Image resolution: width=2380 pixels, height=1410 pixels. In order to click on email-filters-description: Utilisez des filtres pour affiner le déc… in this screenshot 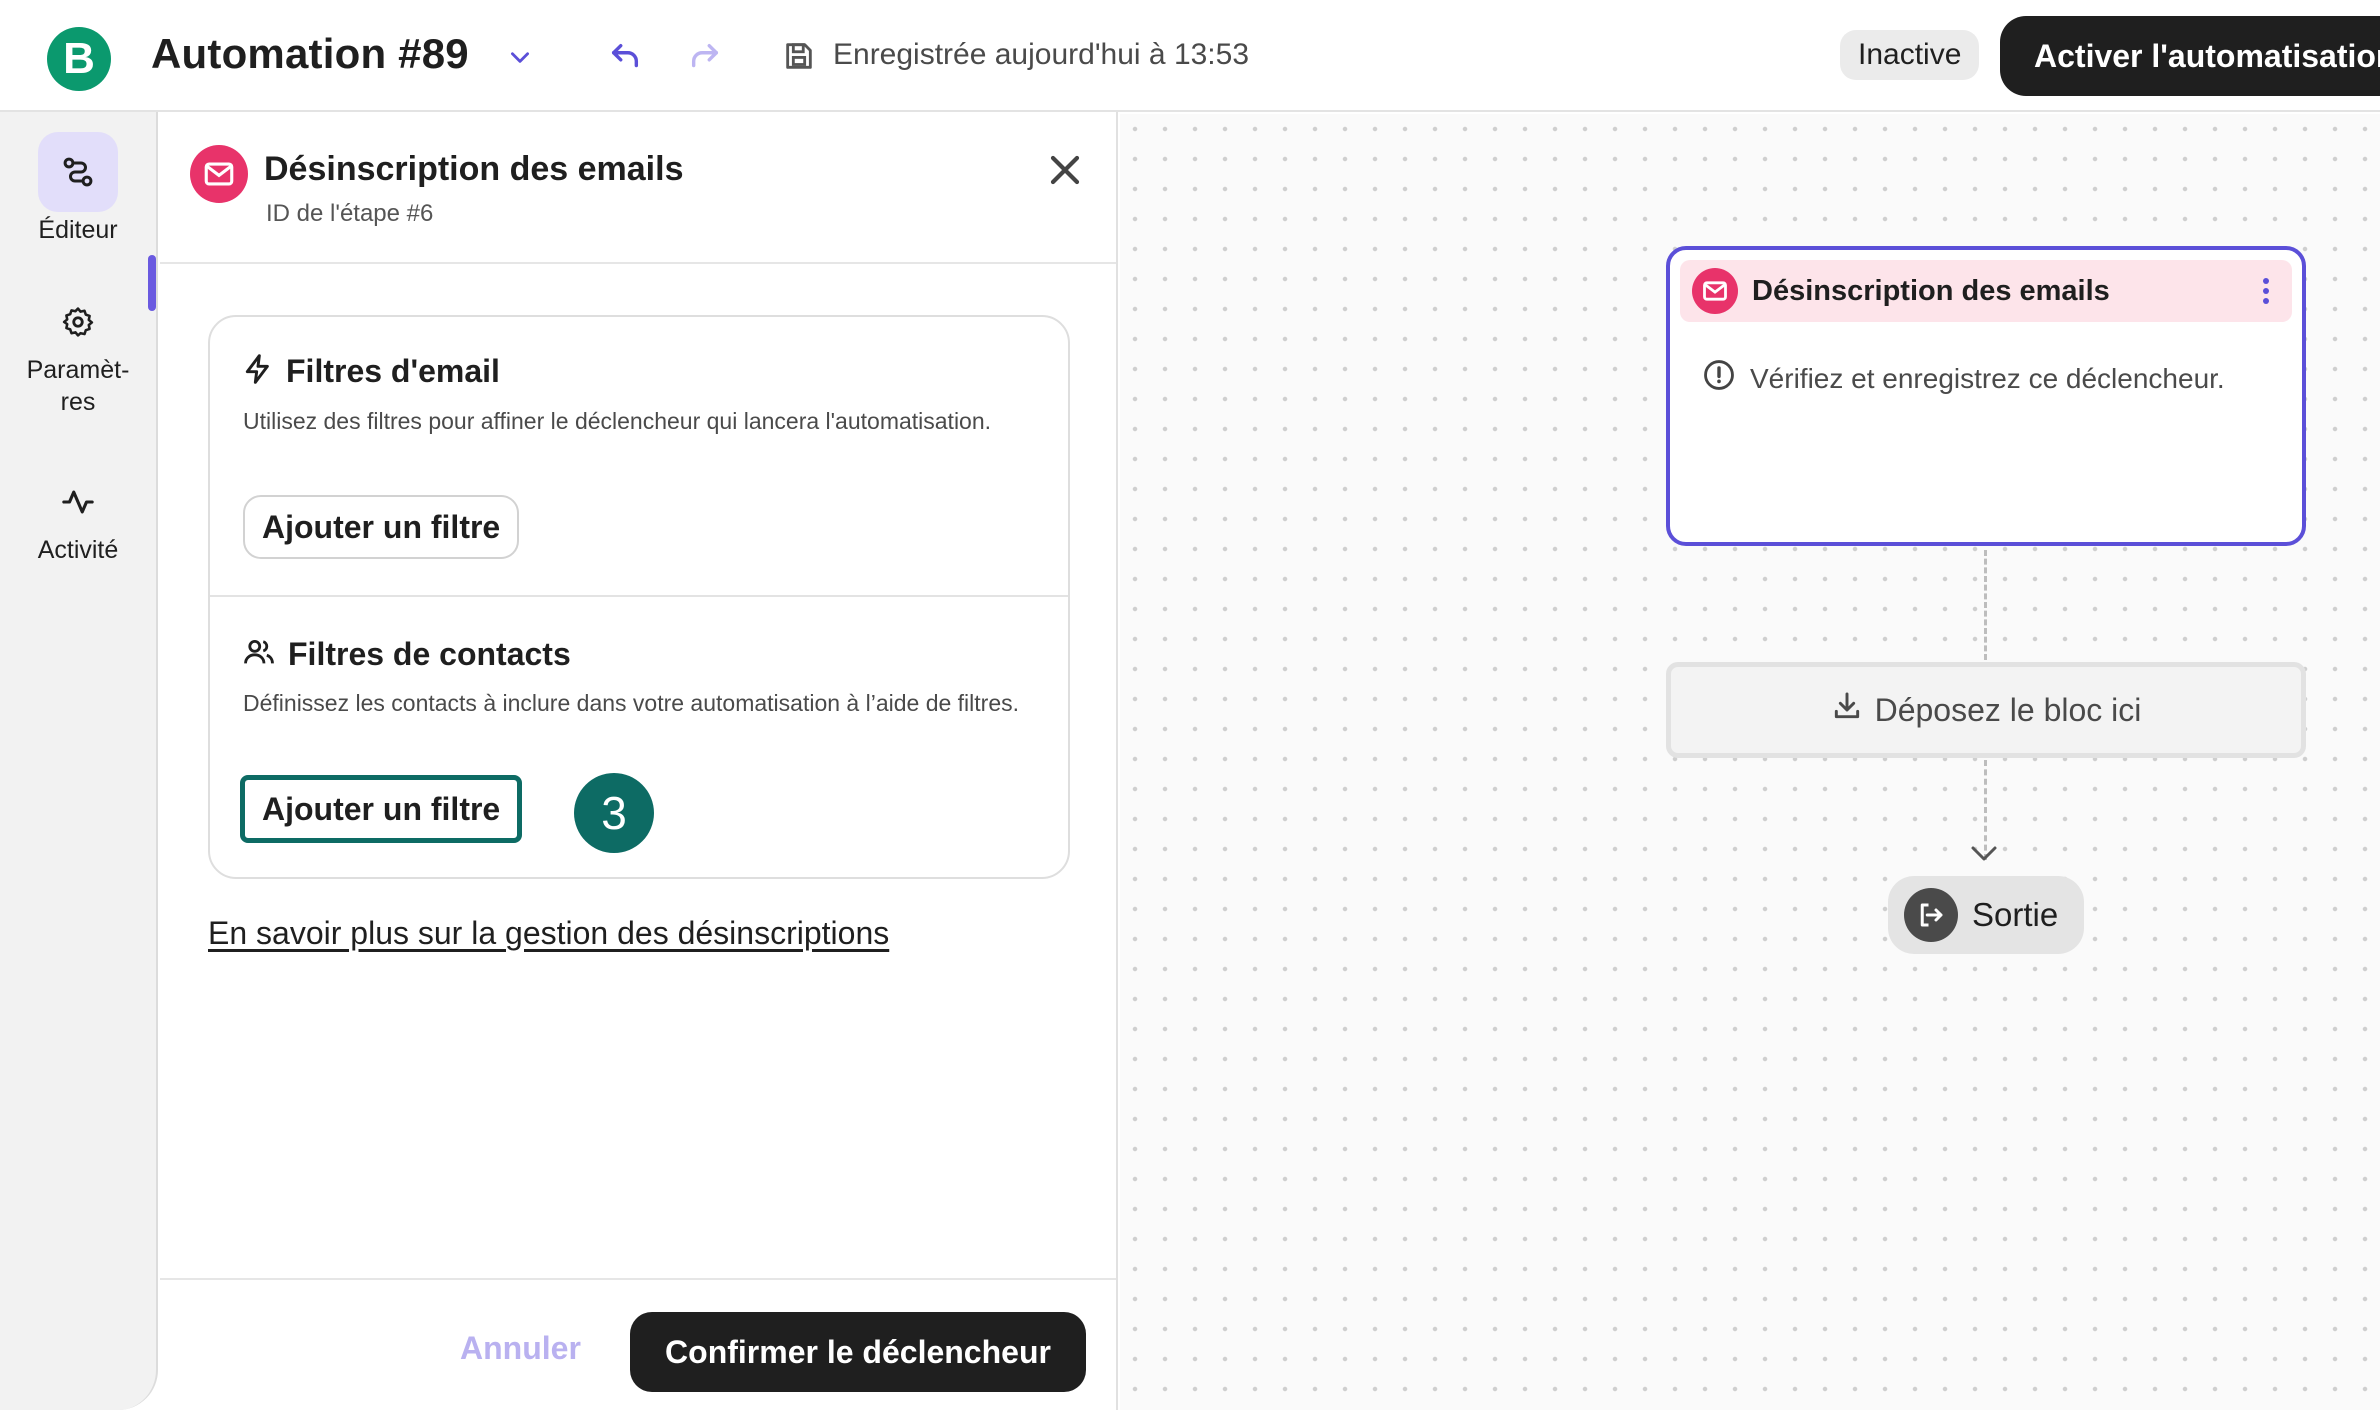, I will do `click(617, 421)`.